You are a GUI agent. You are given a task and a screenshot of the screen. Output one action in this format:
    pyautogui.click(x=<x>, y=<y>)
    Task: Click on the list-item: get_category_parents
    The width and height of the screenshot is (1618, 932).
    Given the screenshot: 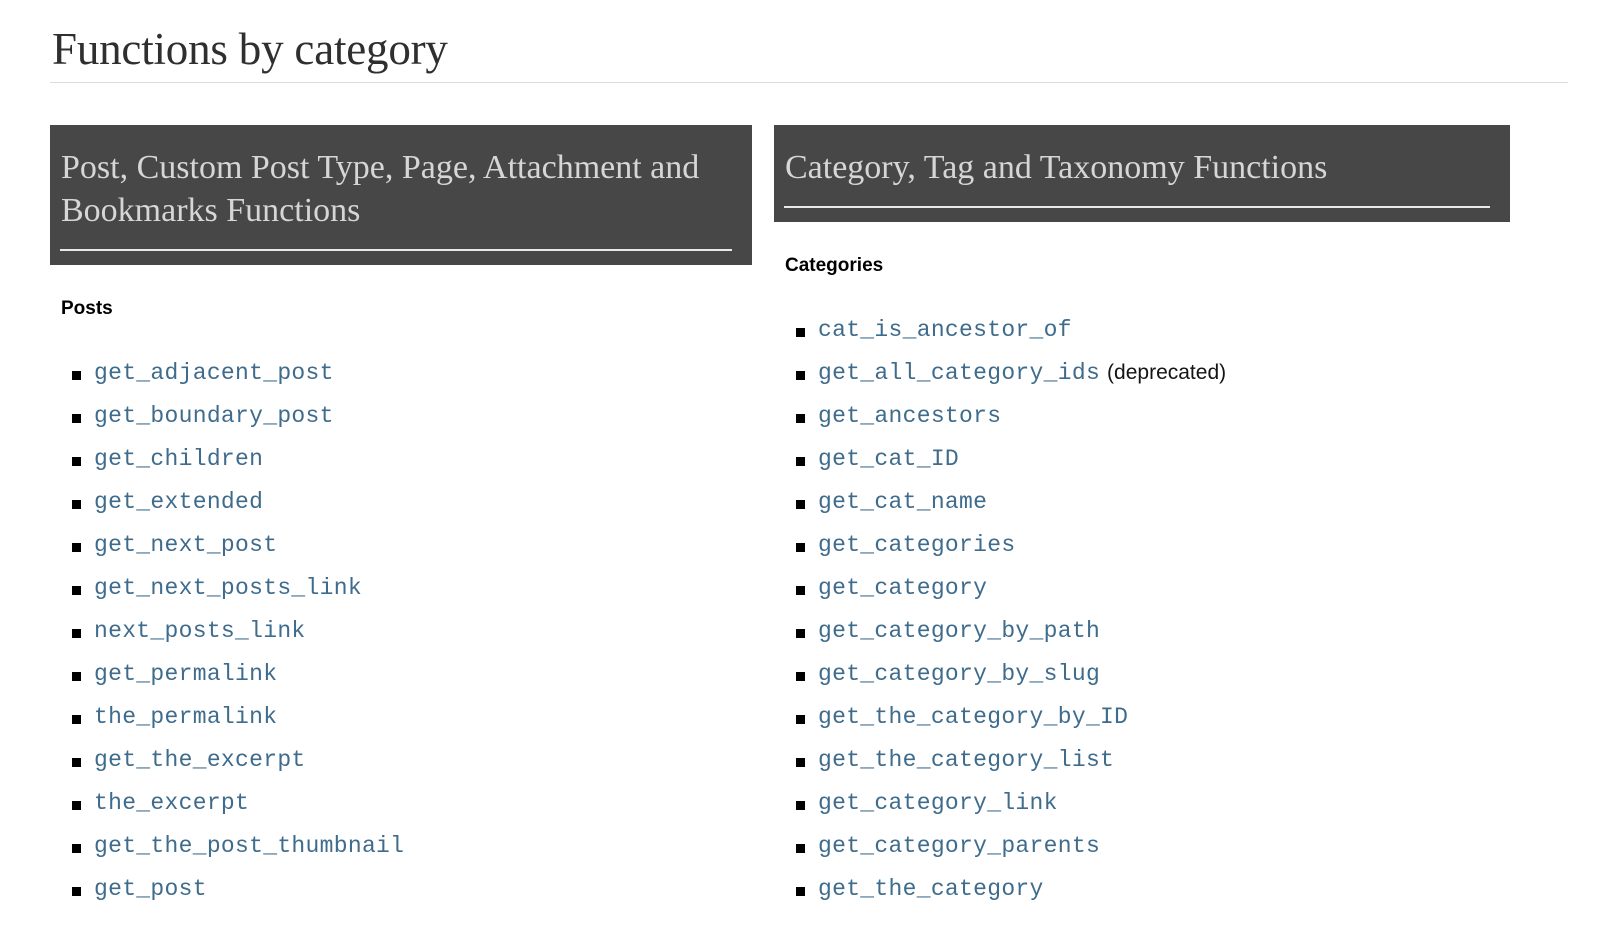 What is the action you would take?
    pyautogui.click(x=1142, y=846)
    